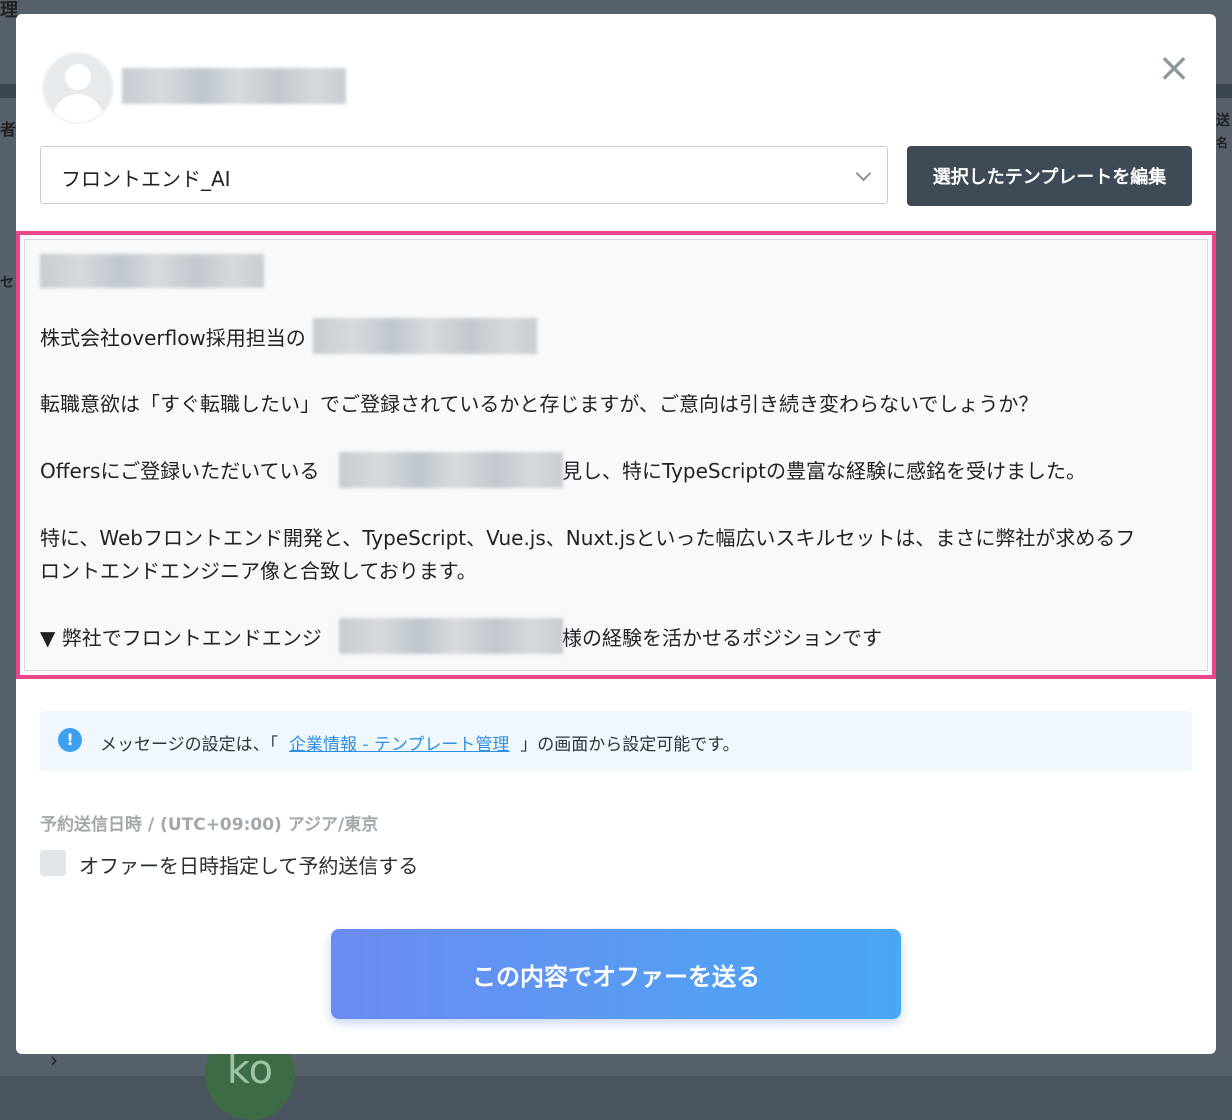 This screenshot has height=1120, width=1232. Describe the element at coordinates (7, 283) in the screenshot. I see `background-text-fragment: セ` at that location.